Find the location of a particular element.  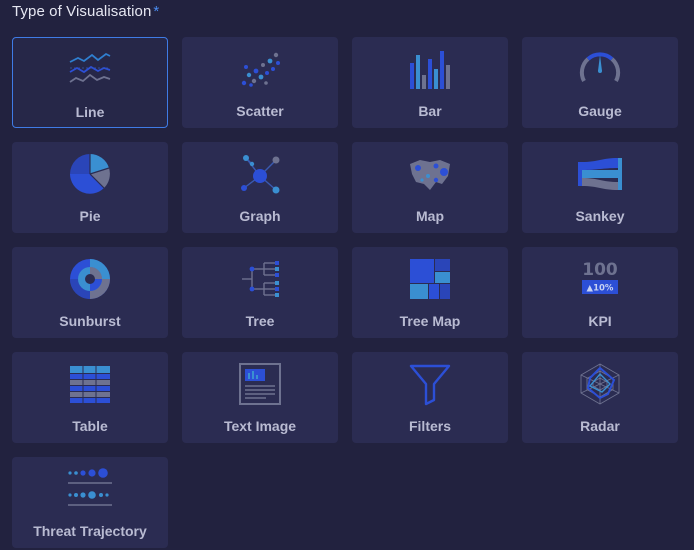

vis-option-label: Line is located at coordinates (90, 112).